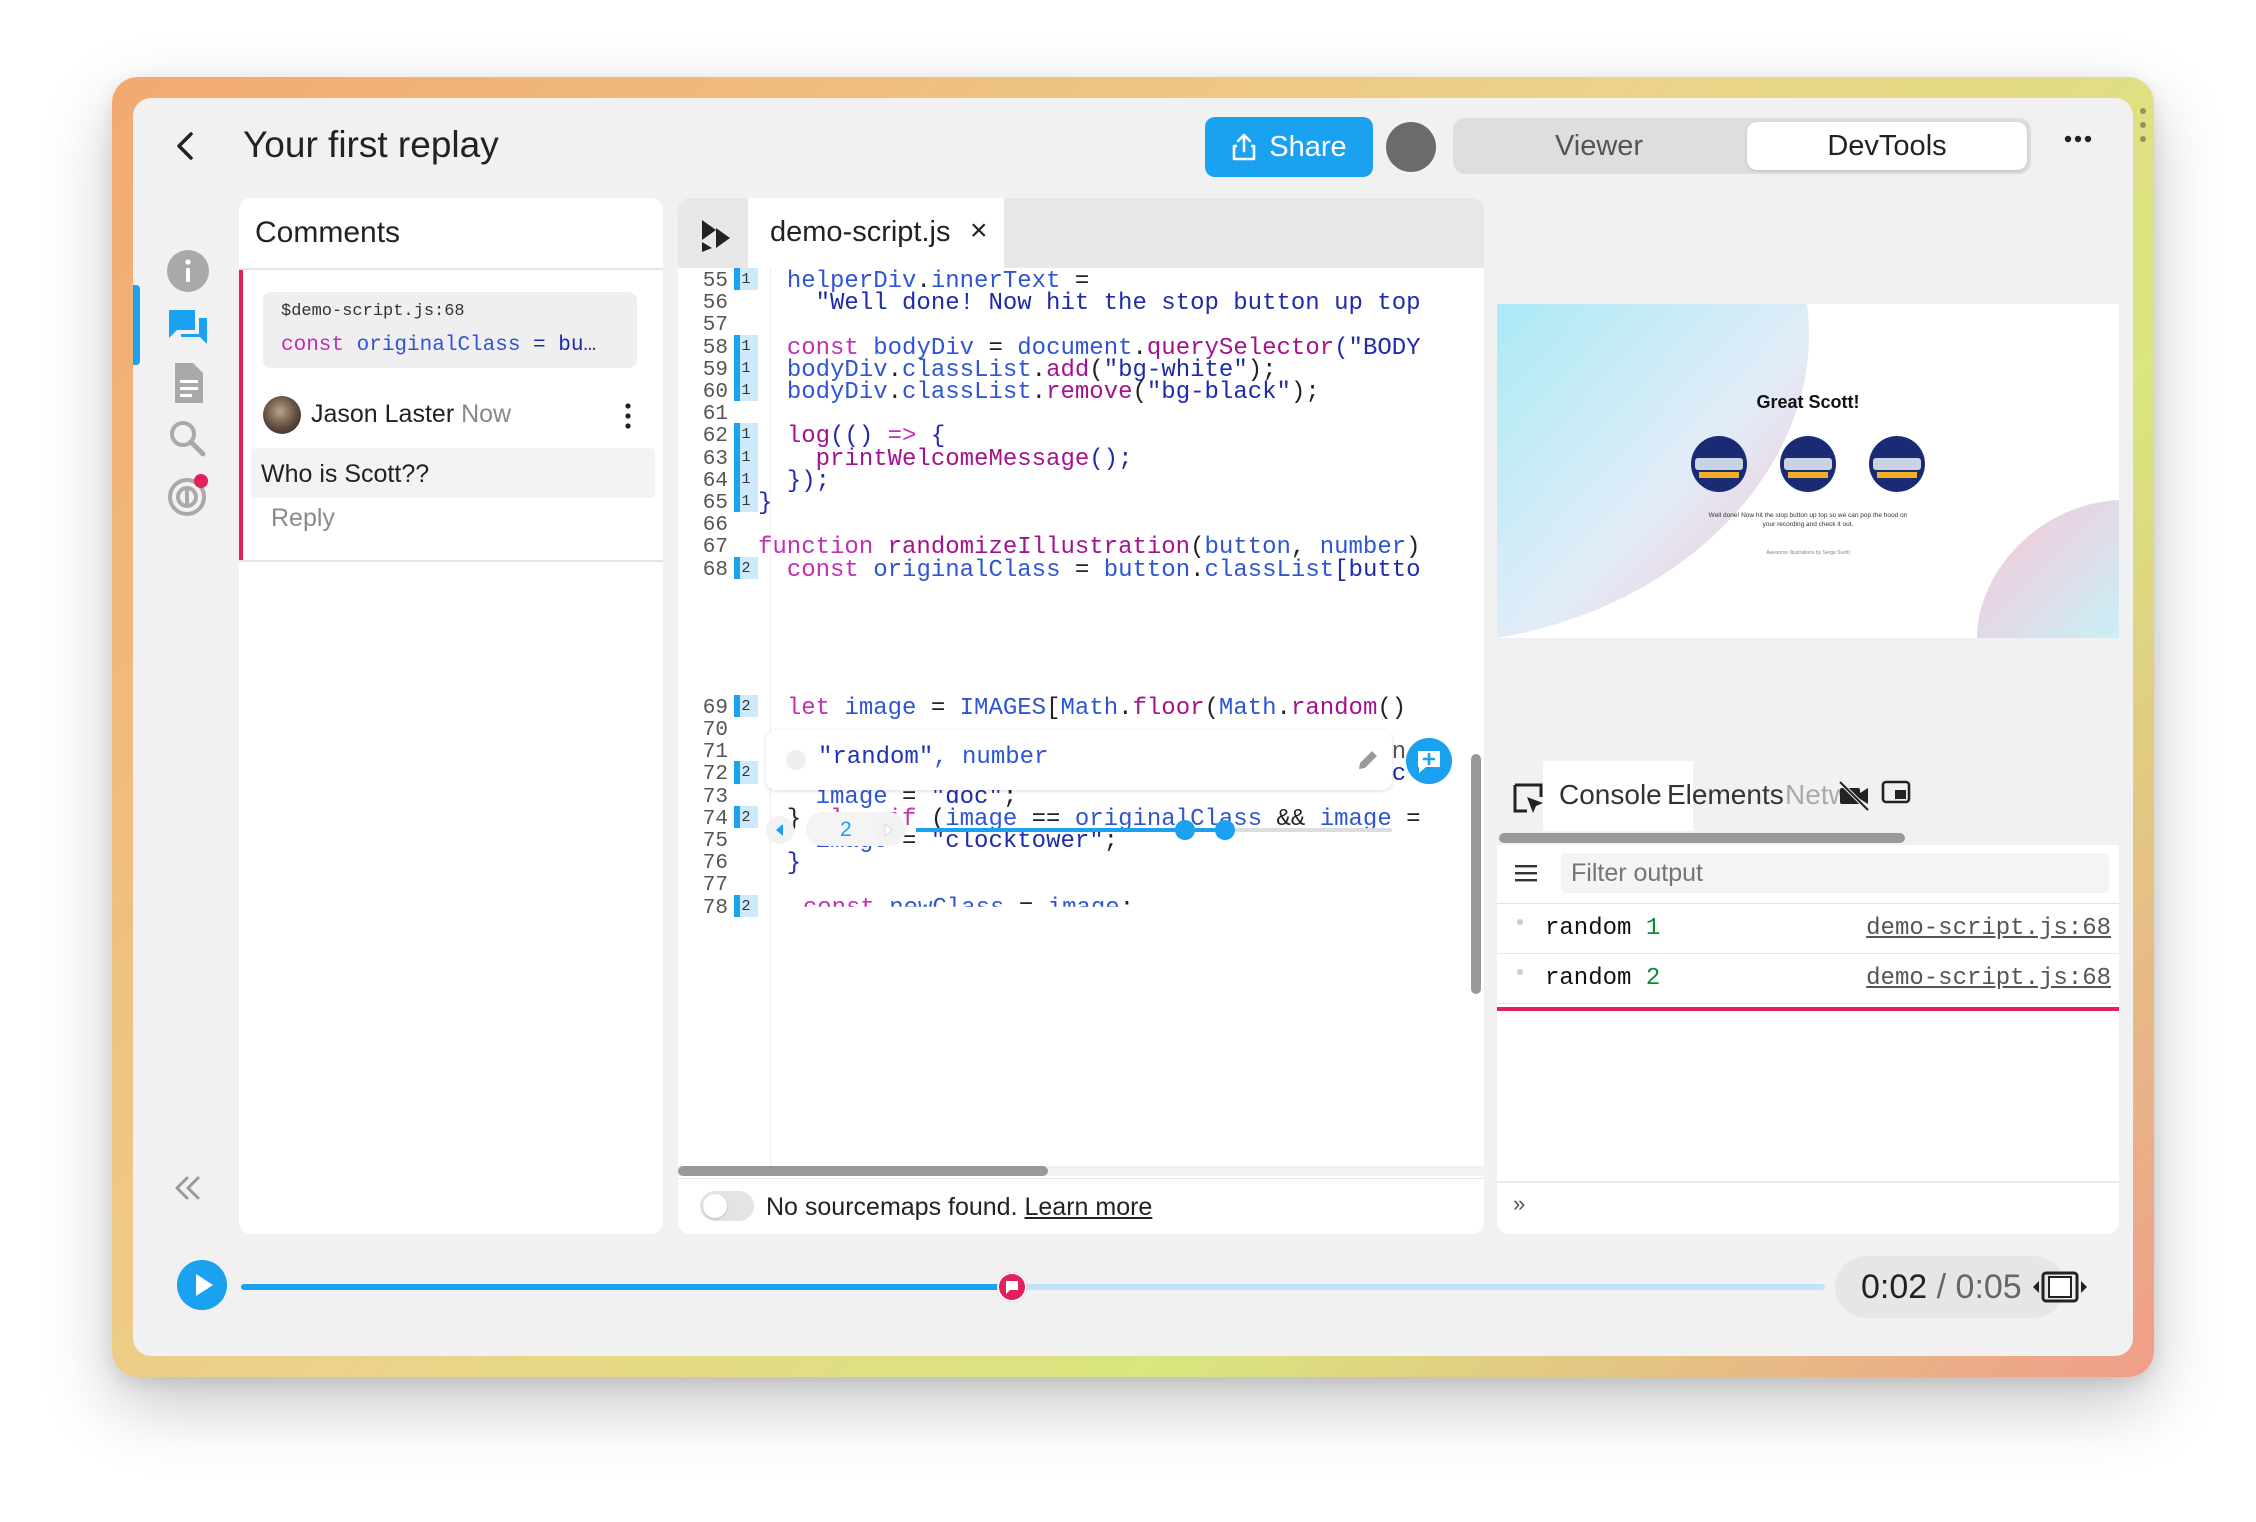  I want to click on video-off-icon, so click(1854, 795).